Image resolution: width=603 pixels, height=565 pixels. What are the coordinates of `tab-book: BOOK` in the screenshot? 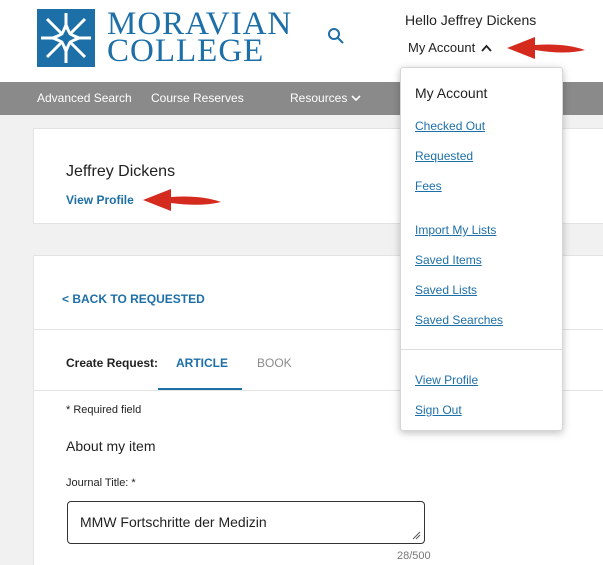 It's located at (274, 363).